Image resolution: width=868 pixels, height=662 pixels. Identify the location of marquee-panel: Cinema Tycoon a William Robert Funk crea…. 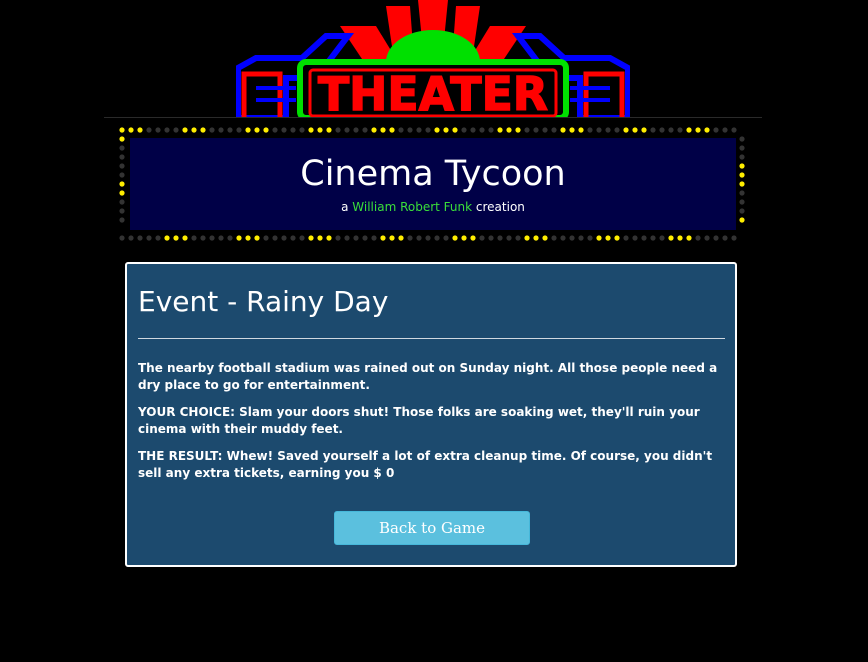
(433, 184).